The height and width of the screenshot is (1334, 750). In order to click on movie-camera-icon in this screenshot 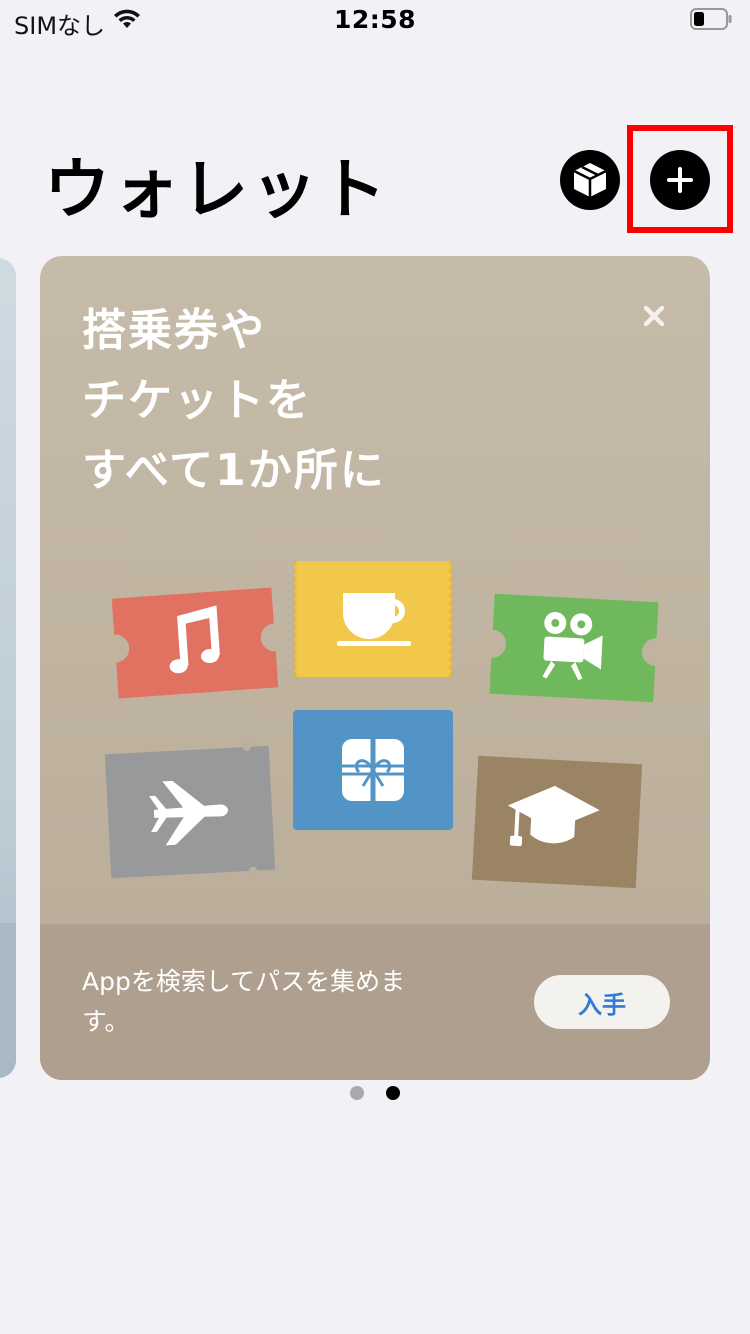, I will do `click(574, 648)`.